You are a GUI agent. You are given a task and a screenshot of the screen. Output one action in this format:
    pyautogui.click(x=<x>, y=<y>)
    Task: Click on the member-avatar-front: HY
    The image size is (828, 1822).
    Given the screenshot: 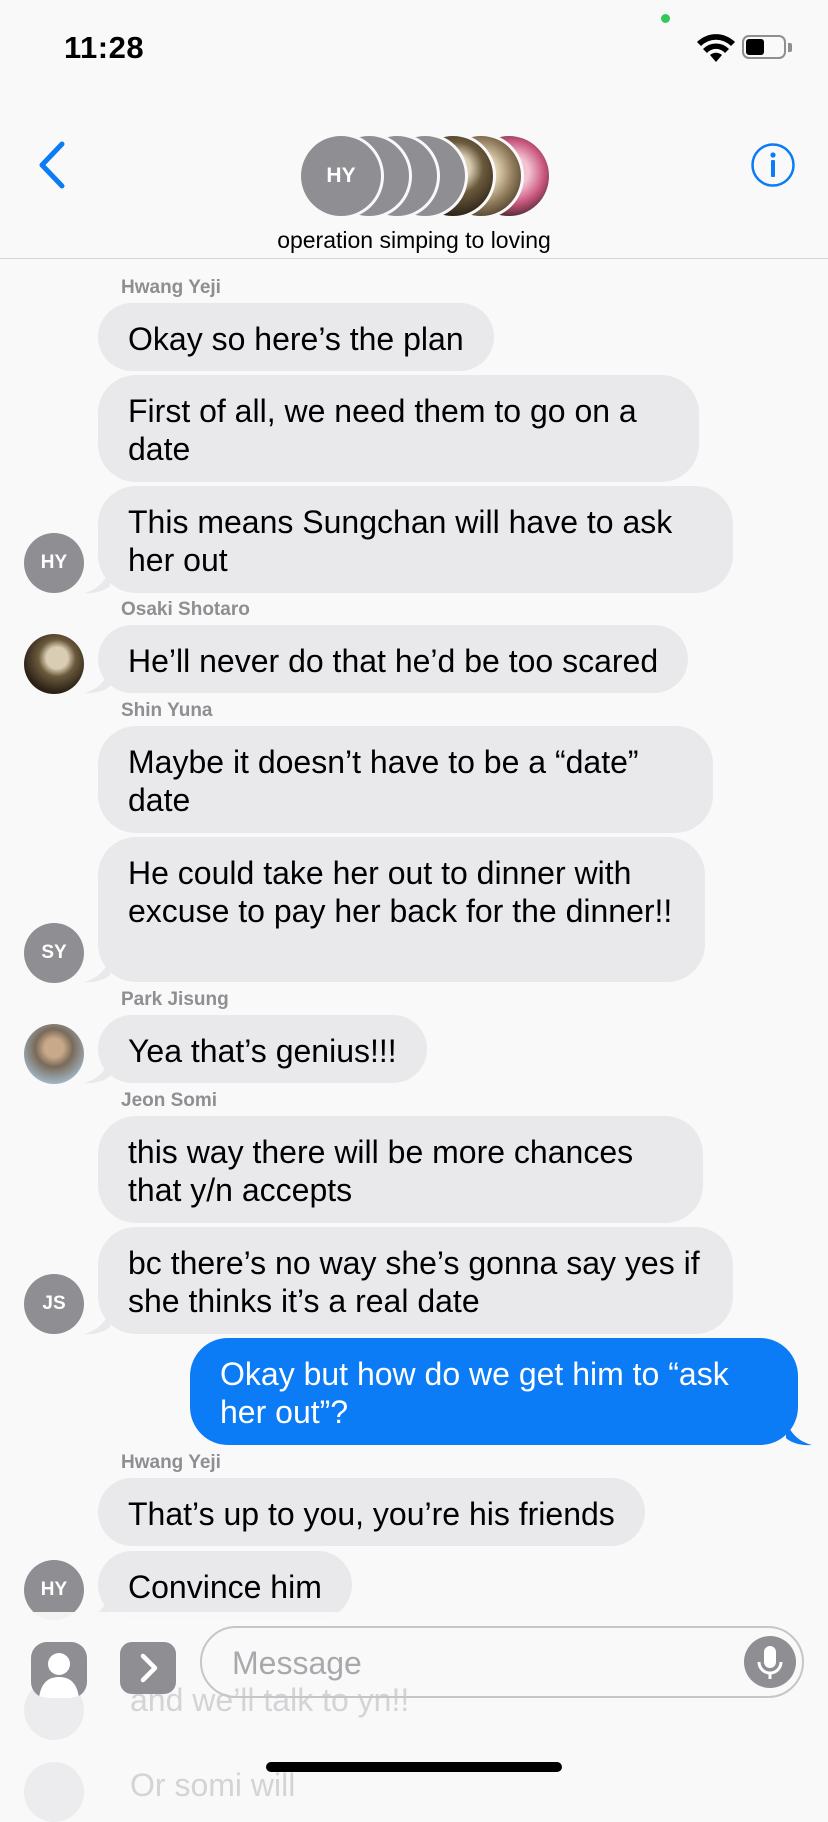 What is the action you would take?
    pyautogui.click(x=341, y=176)
    